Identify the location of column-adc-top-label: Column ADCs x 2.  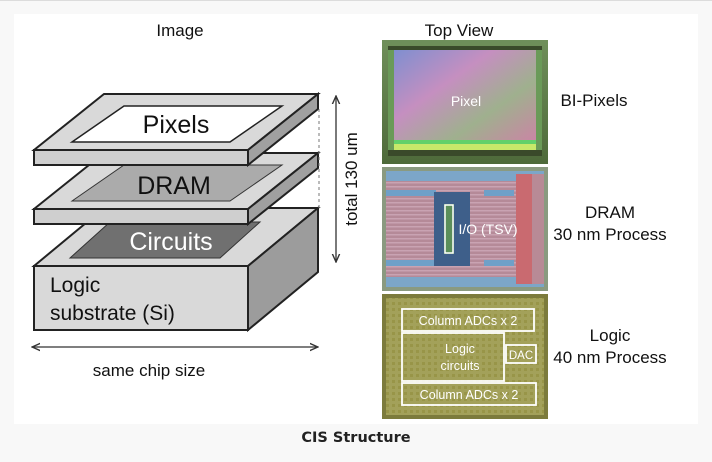
(468, 321).